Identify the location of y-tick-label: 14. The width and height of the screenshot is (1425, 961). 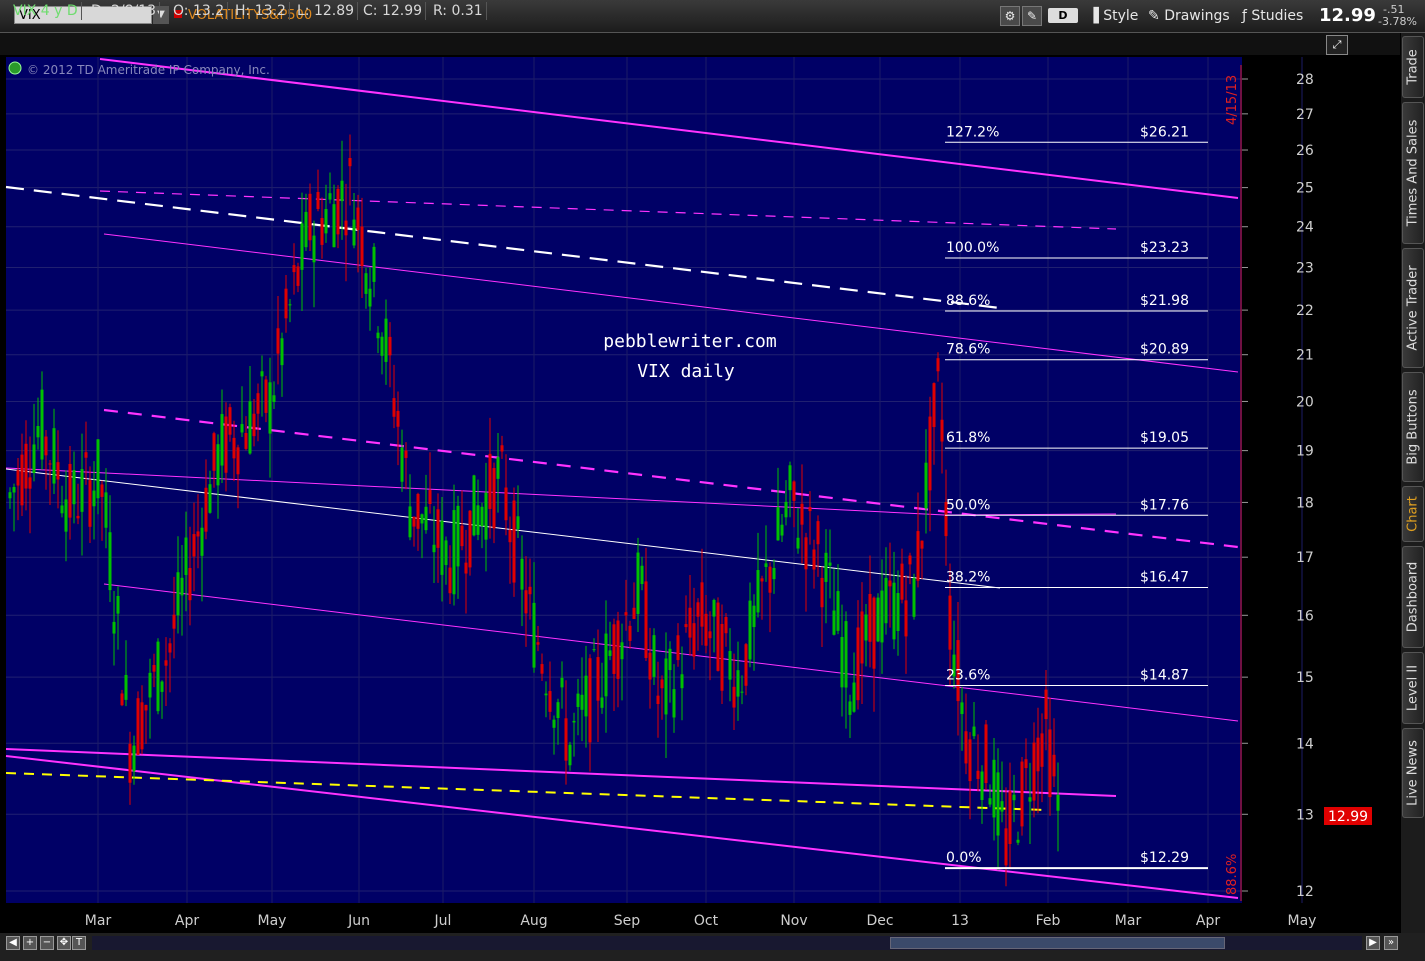
(1305, 744).